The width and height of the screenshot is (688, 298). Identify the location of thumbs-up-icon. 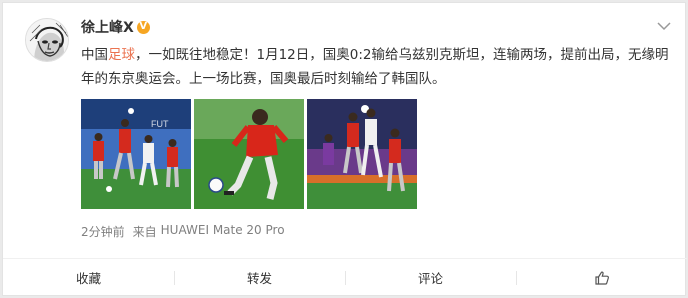
(601, 278).